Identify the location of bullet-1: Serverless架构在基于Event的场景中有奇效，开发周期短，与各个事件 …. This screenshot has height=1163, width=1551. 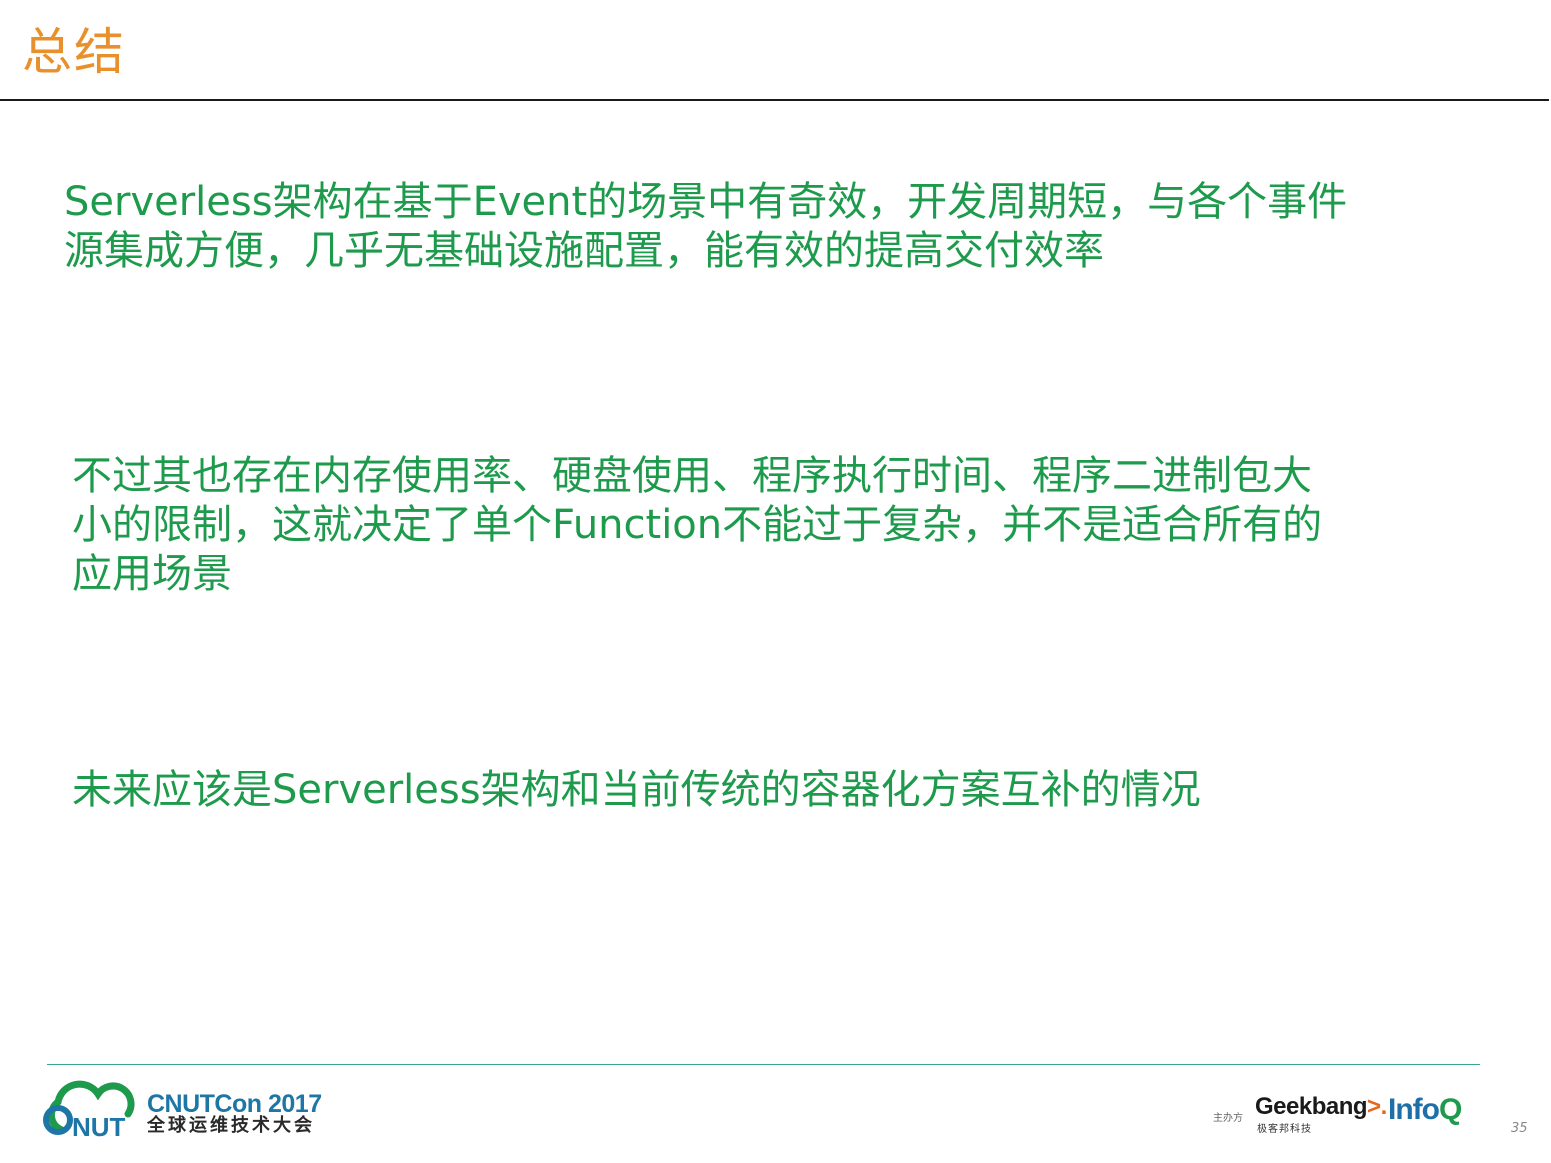
(705, 227).